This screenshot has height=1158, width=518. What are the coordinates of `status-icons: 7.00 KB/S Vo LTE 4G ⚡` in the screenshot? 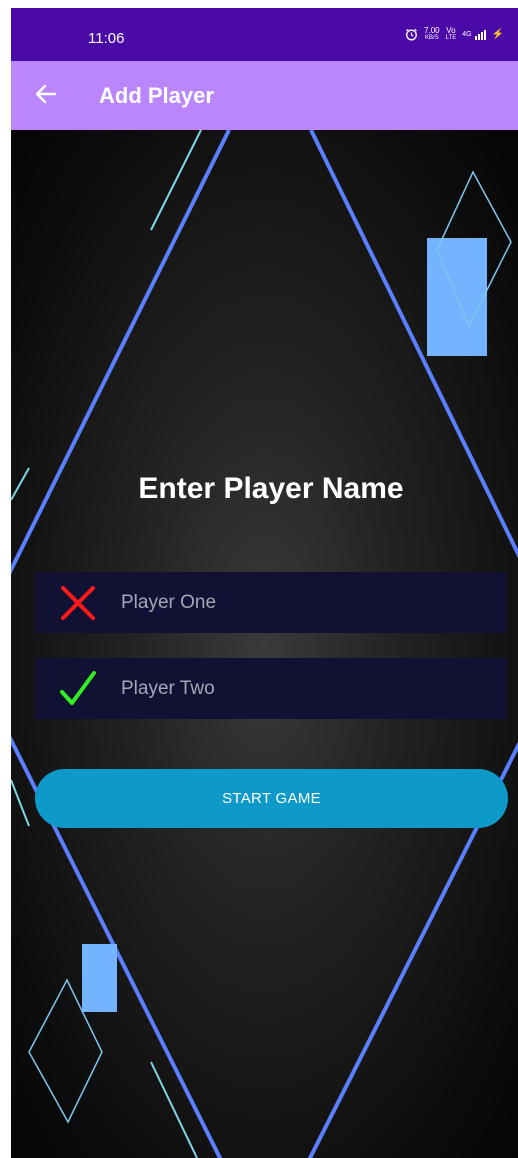 It's located at (454, 34).